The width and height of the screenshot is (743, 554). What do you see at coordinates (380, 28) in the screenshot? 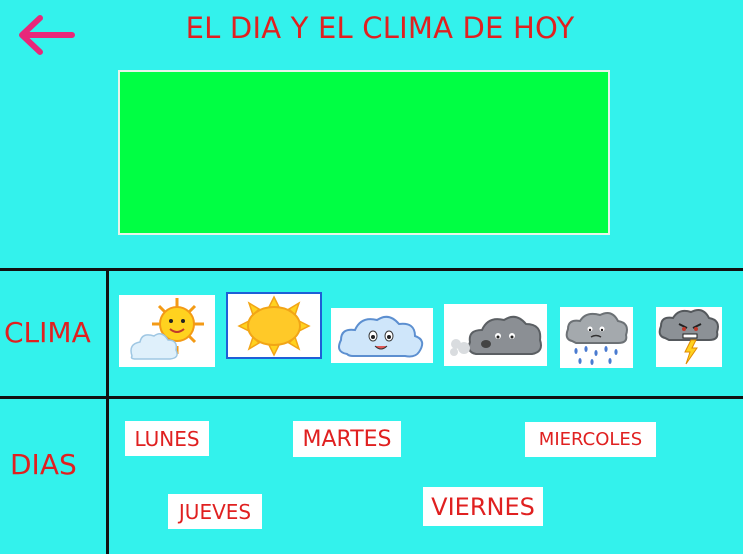
I see `page-title: EL DIA Y EL CLIMA DE HOY` at bounding box center [380, 28].